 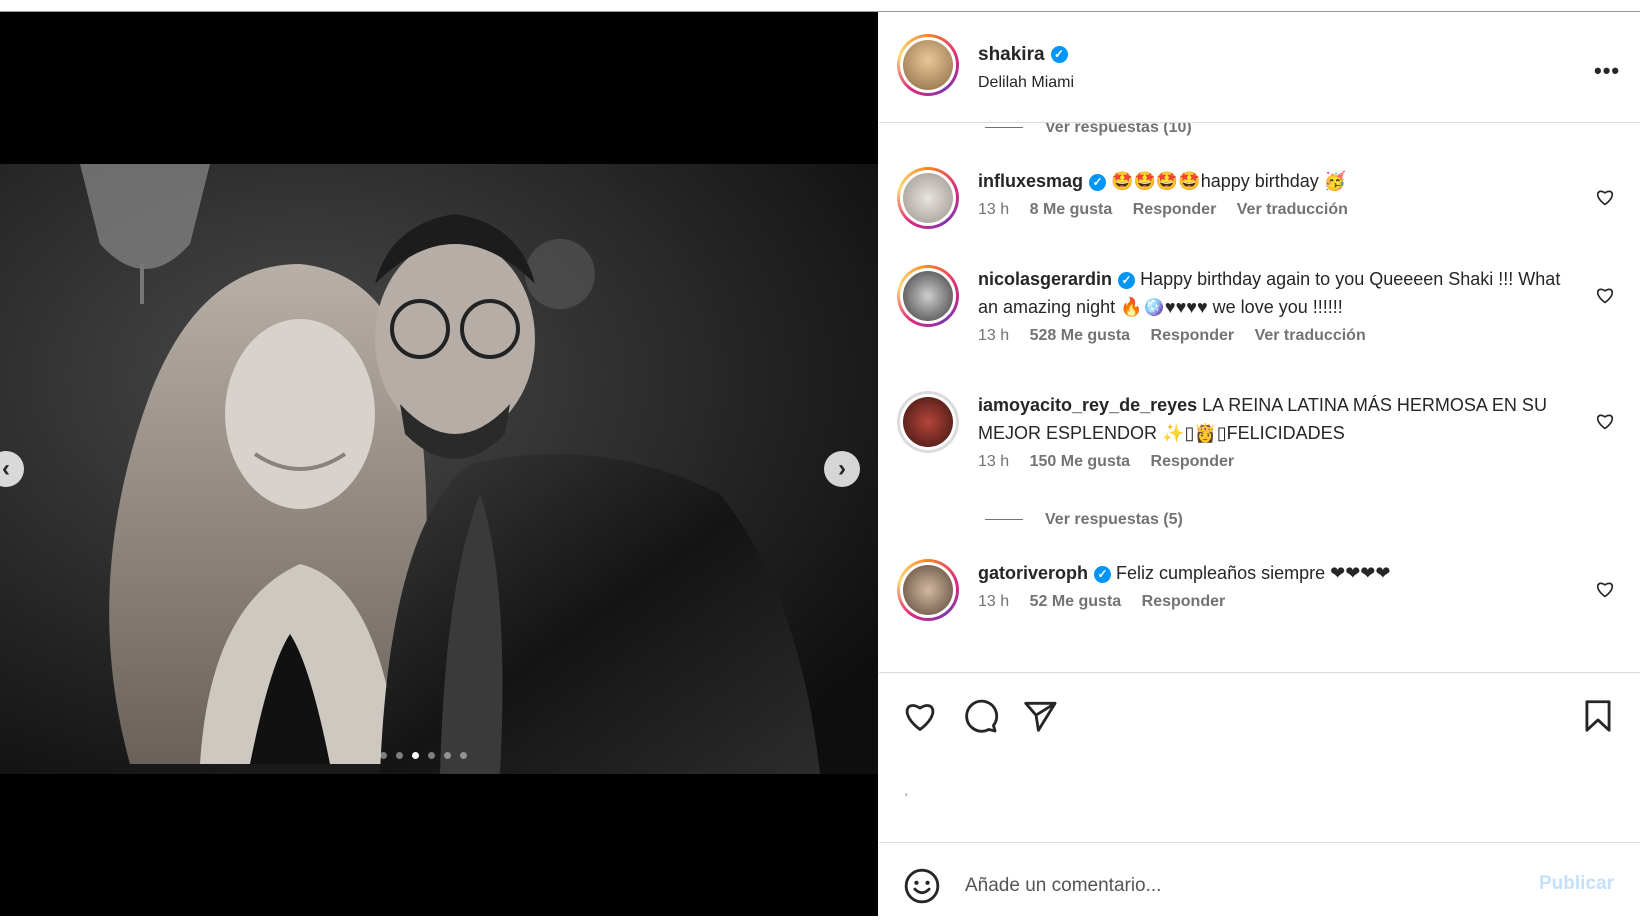 What do you see at coordinates (1259, 67) in the screenshot?
I see `post-header: shakira ✓ Delilah Miami •••` at bounding box center [1259, 67].